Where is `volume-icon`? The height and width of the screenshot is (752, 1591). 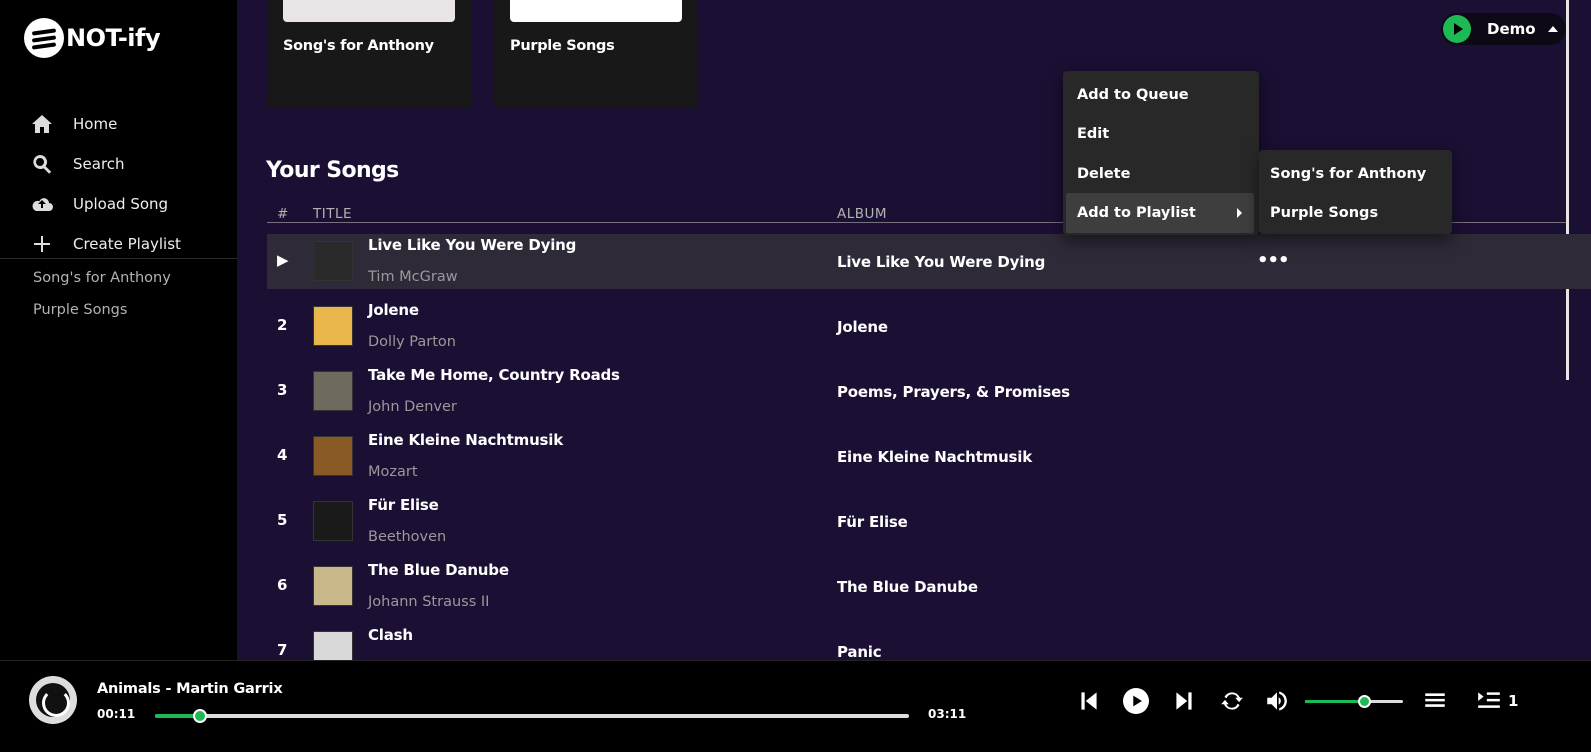 volume-icon is located at coordinates (1277, 701).